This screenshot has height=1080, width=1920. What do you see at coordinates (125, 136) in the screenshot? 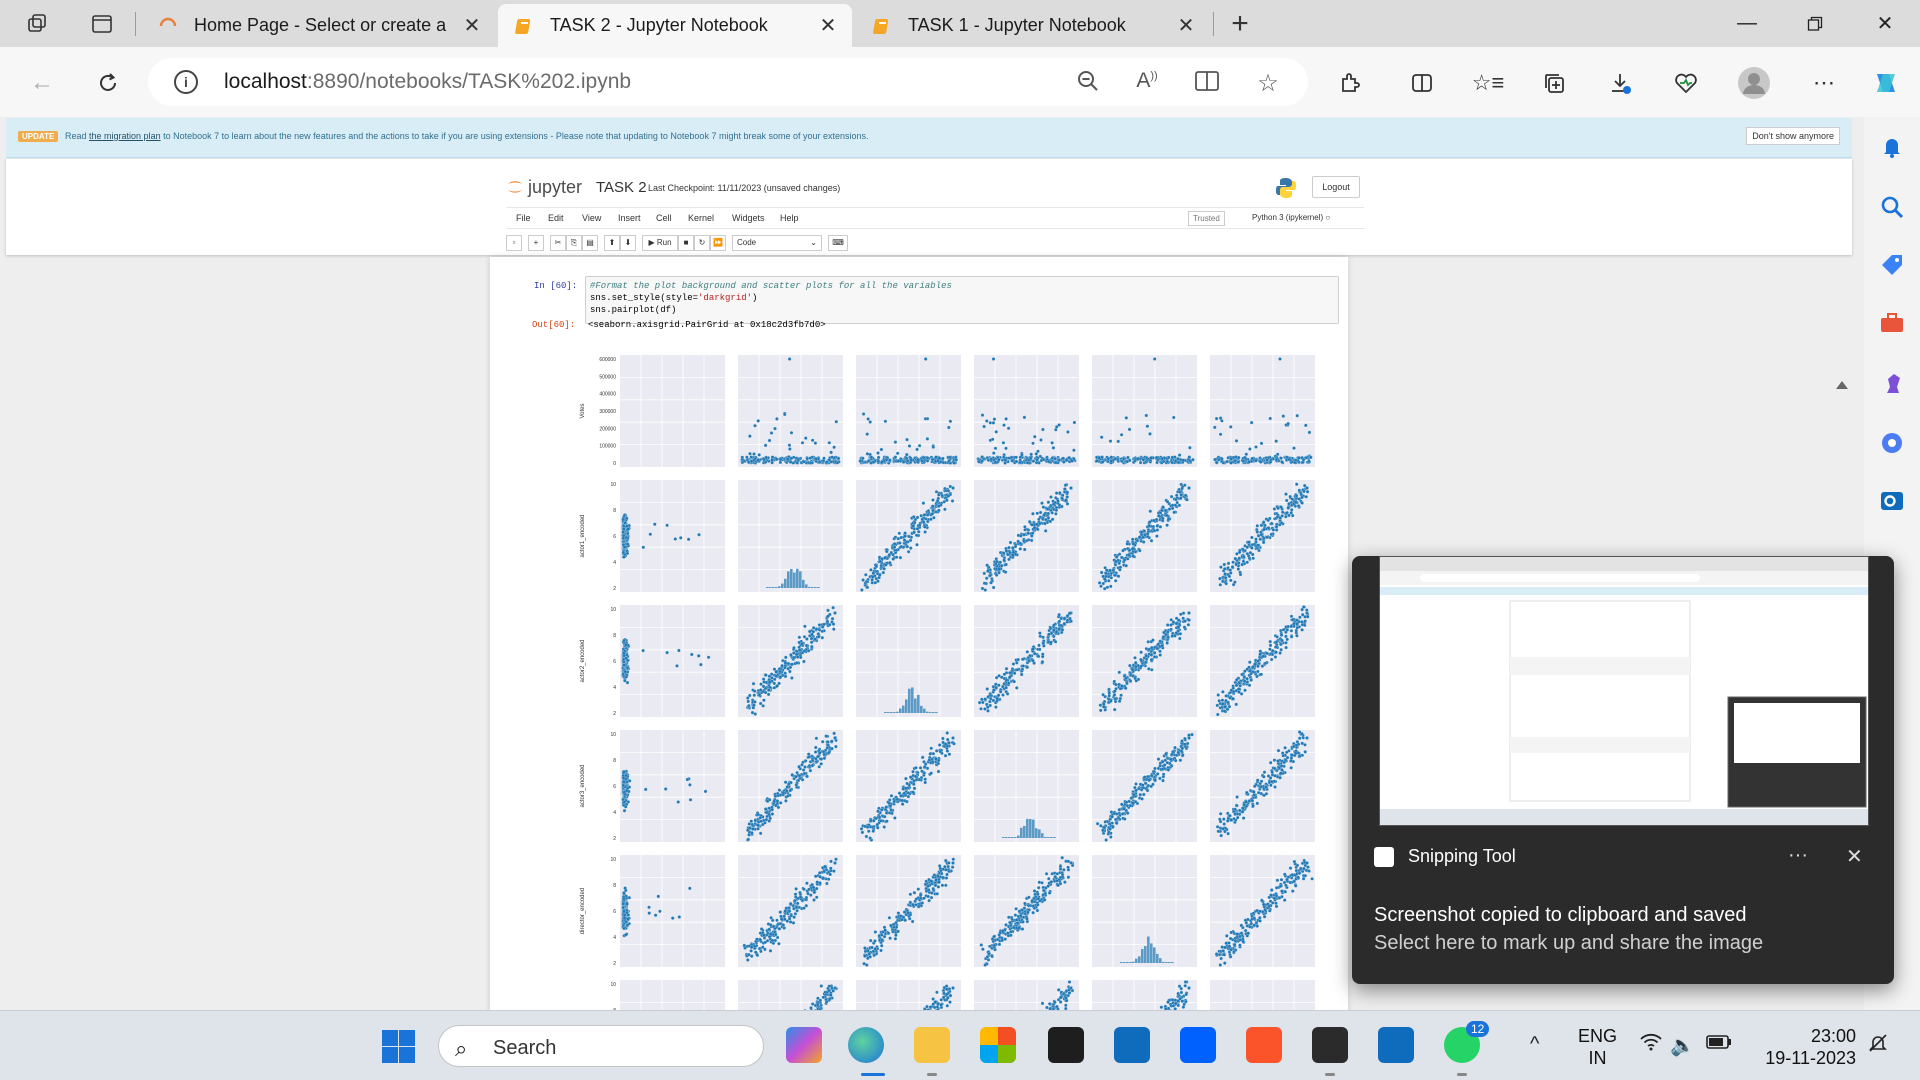
I see `migration-plan-link: the migration plan` at bounding box center [125, 136].